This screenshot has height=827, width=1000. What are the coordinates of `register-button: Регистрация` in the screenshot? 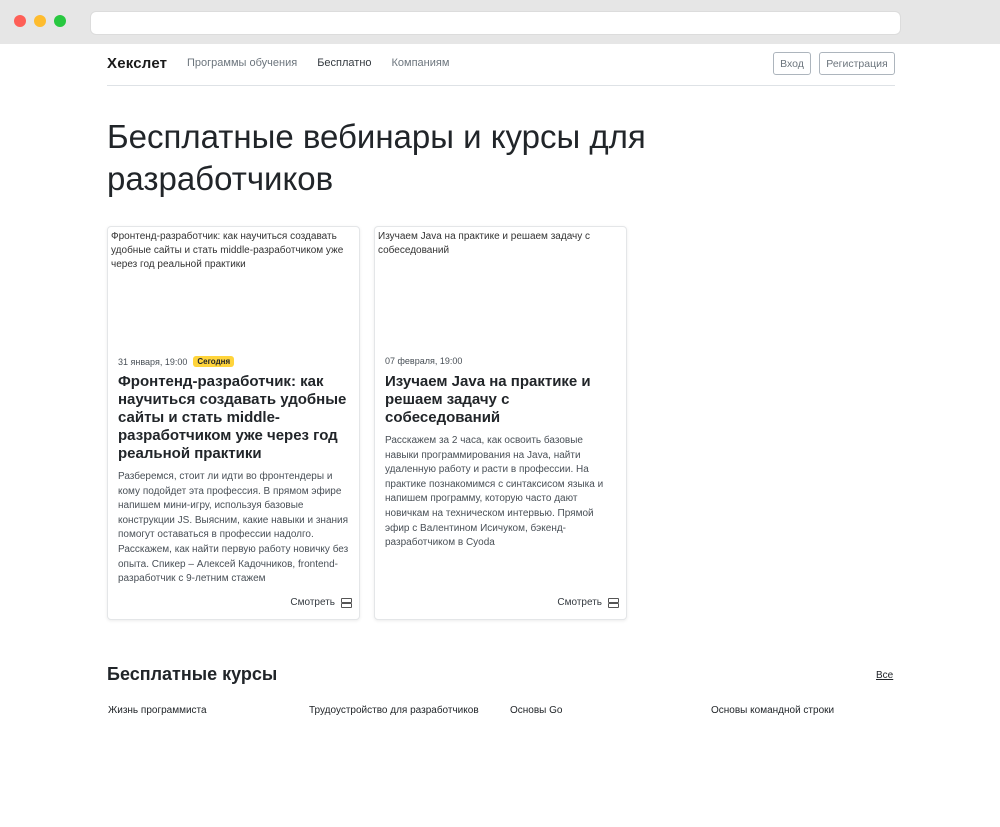 It's located at (857, 63).